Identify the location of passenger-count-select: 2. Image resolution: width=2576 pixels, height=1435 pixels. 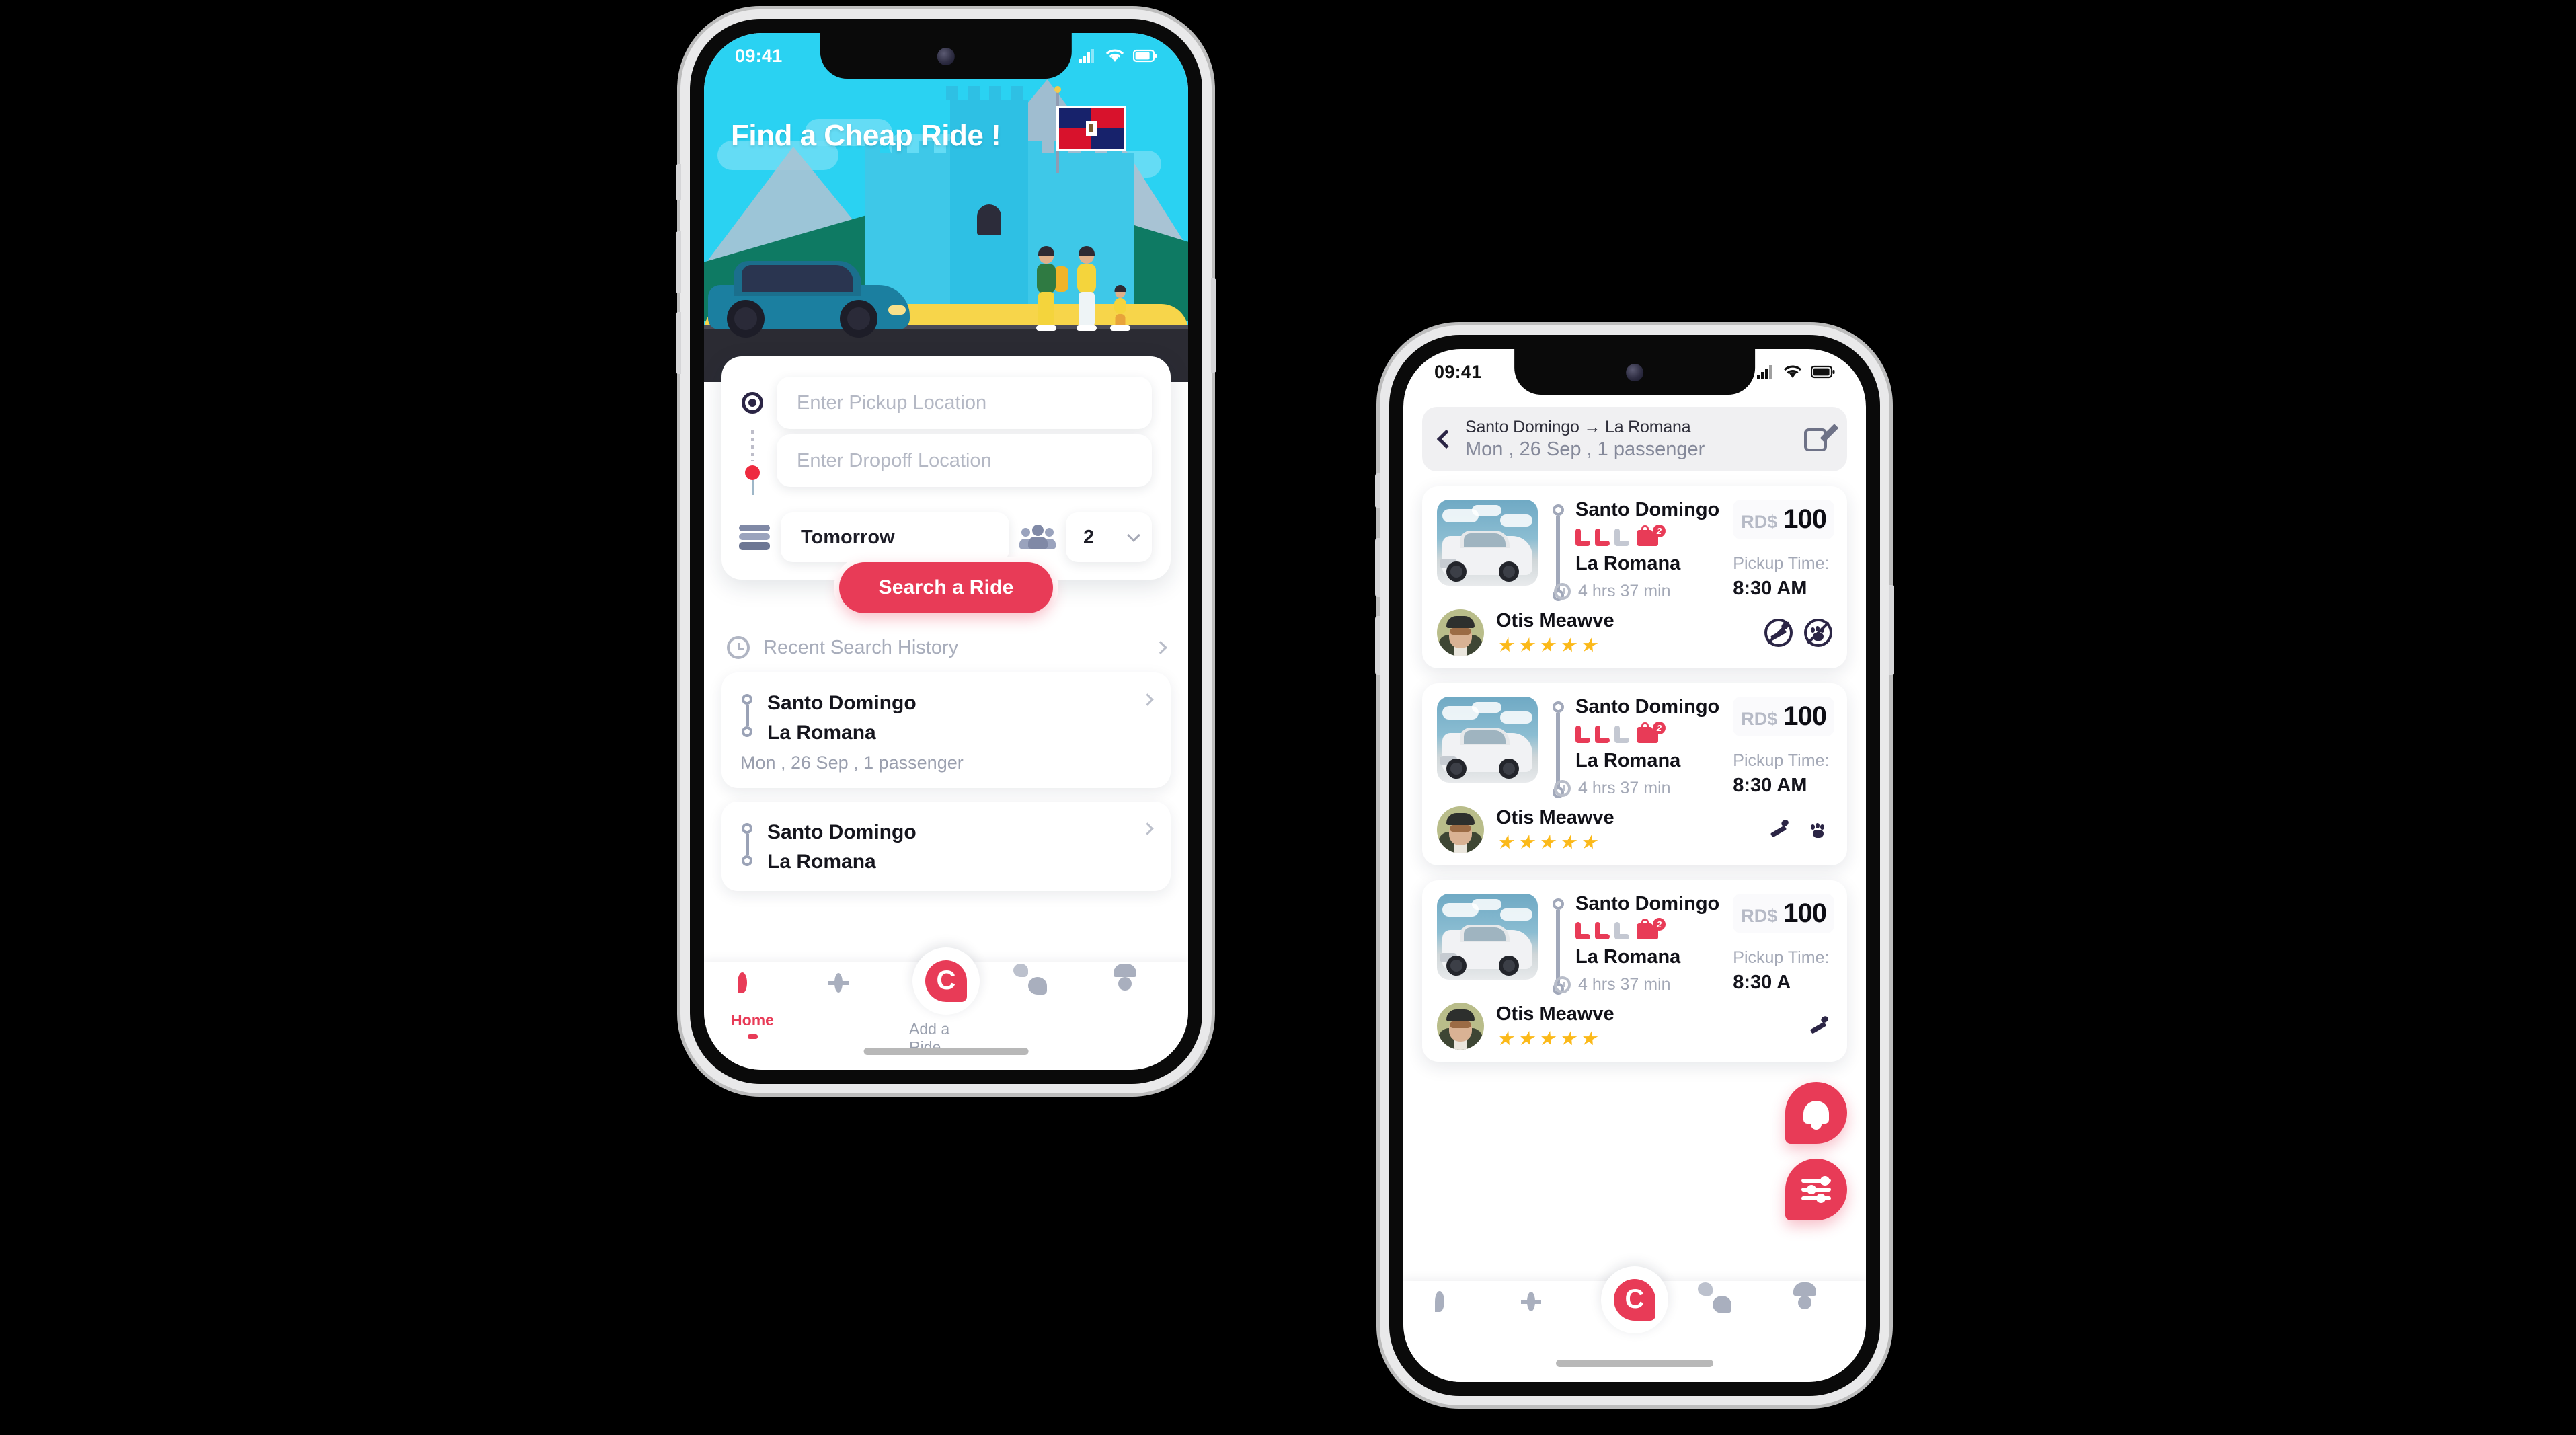
(1109, 537).